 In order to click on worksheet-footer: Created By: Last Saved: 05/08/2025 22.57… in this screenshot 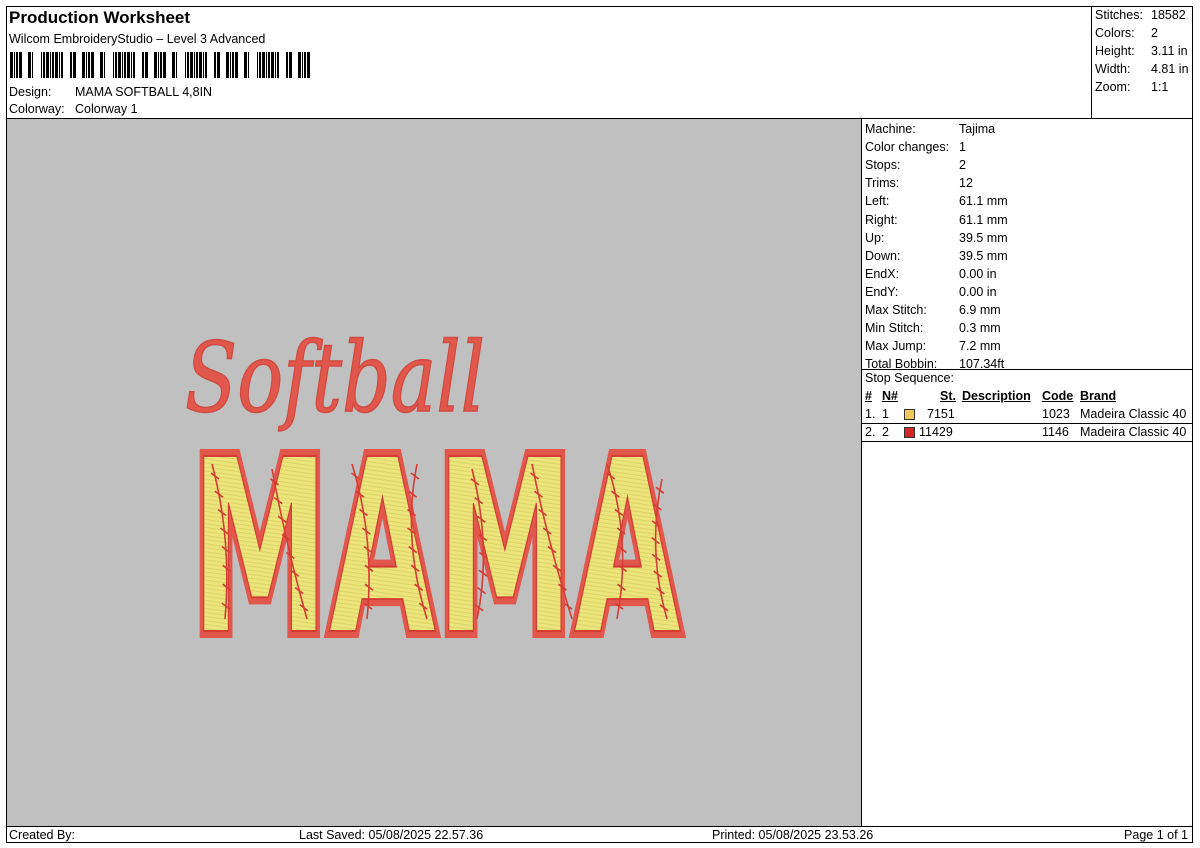, I will do `click(599, 834)`.